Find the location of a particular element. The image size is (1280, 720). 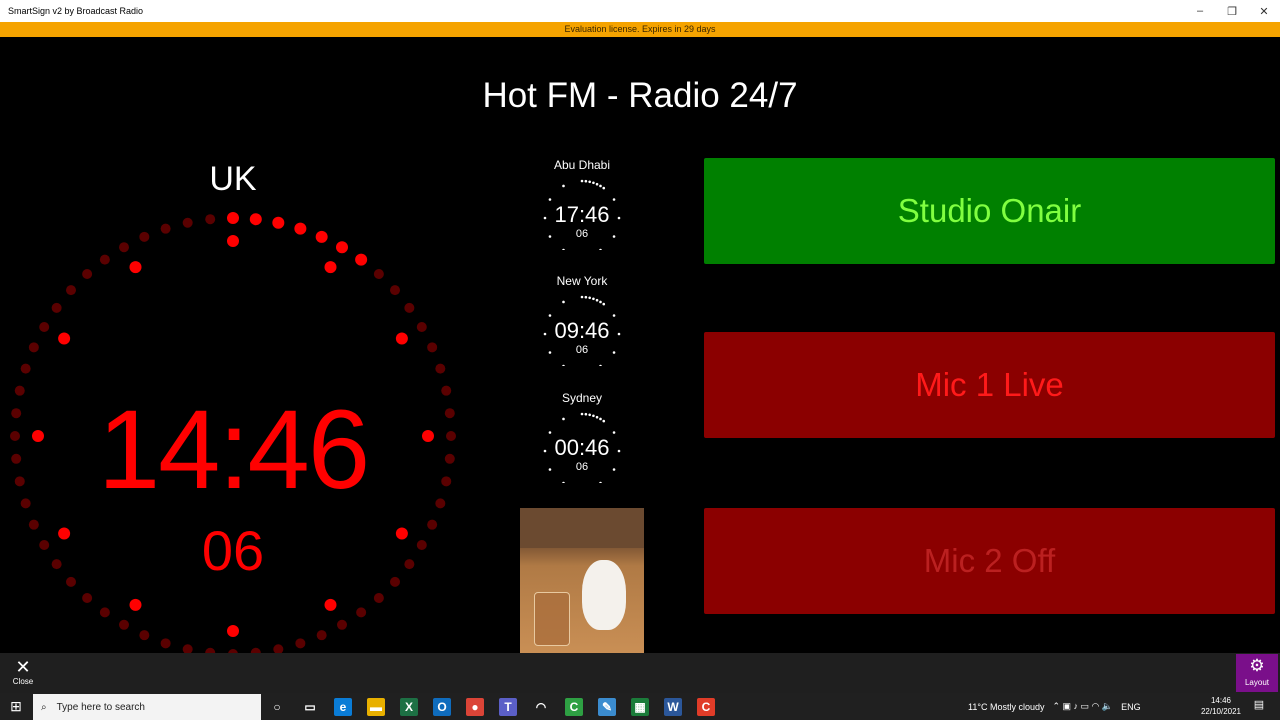

mic1-indicator: Mic 1 Live is located at coordinates (989, 385).